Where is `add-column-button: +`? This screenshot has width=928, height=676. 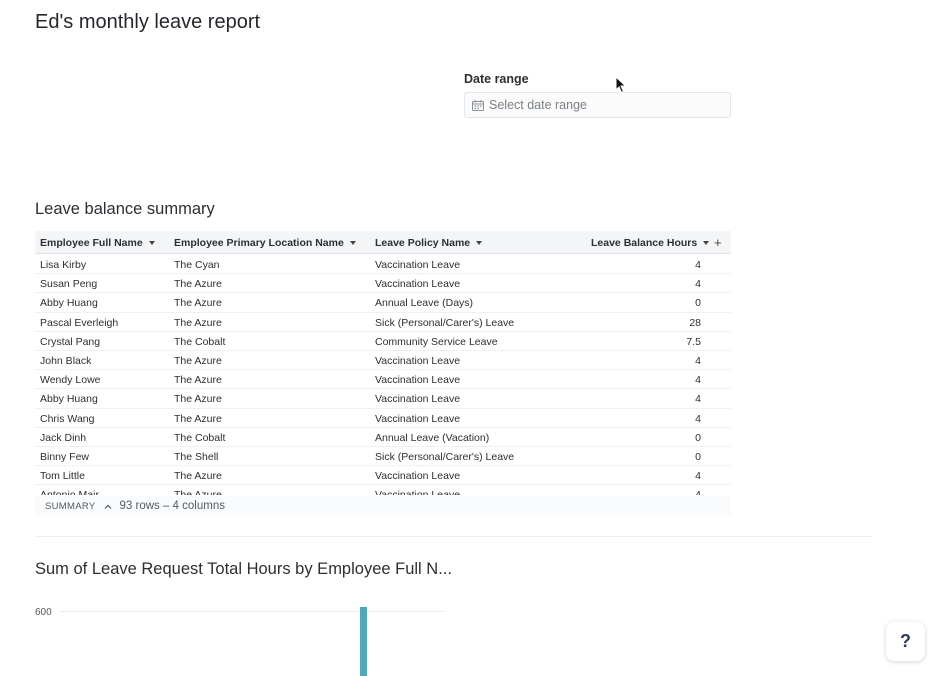 add-column-button: + is located at coordinates (718, 242).